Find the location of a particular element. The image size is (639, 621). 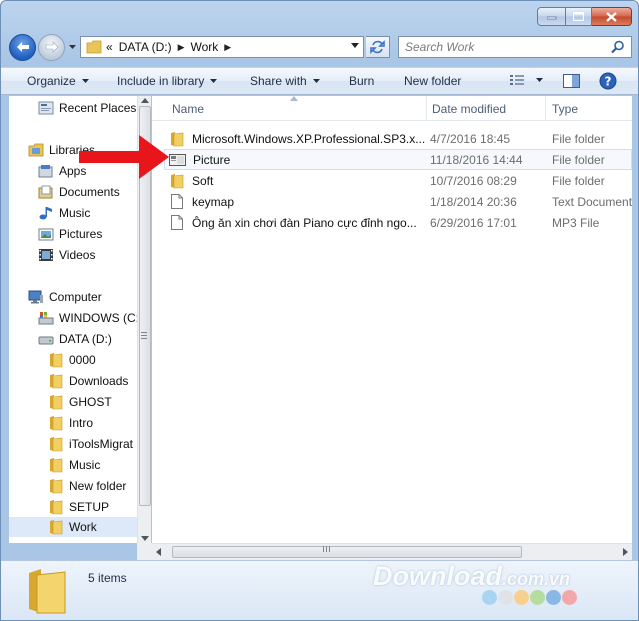

address-overflow: « is located at coordinates (109, 47).